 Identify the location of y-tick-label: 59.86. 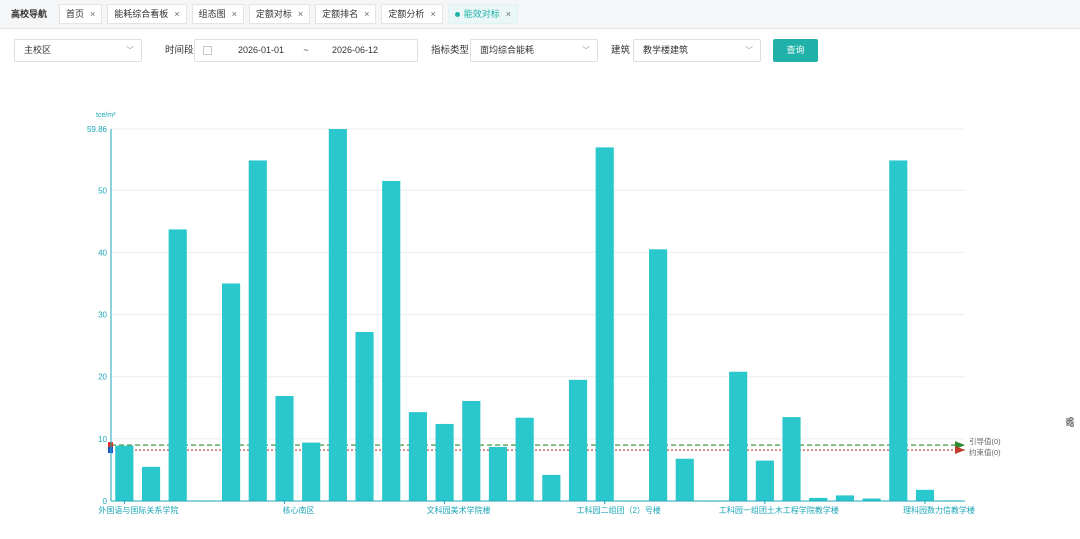
(97, 129).